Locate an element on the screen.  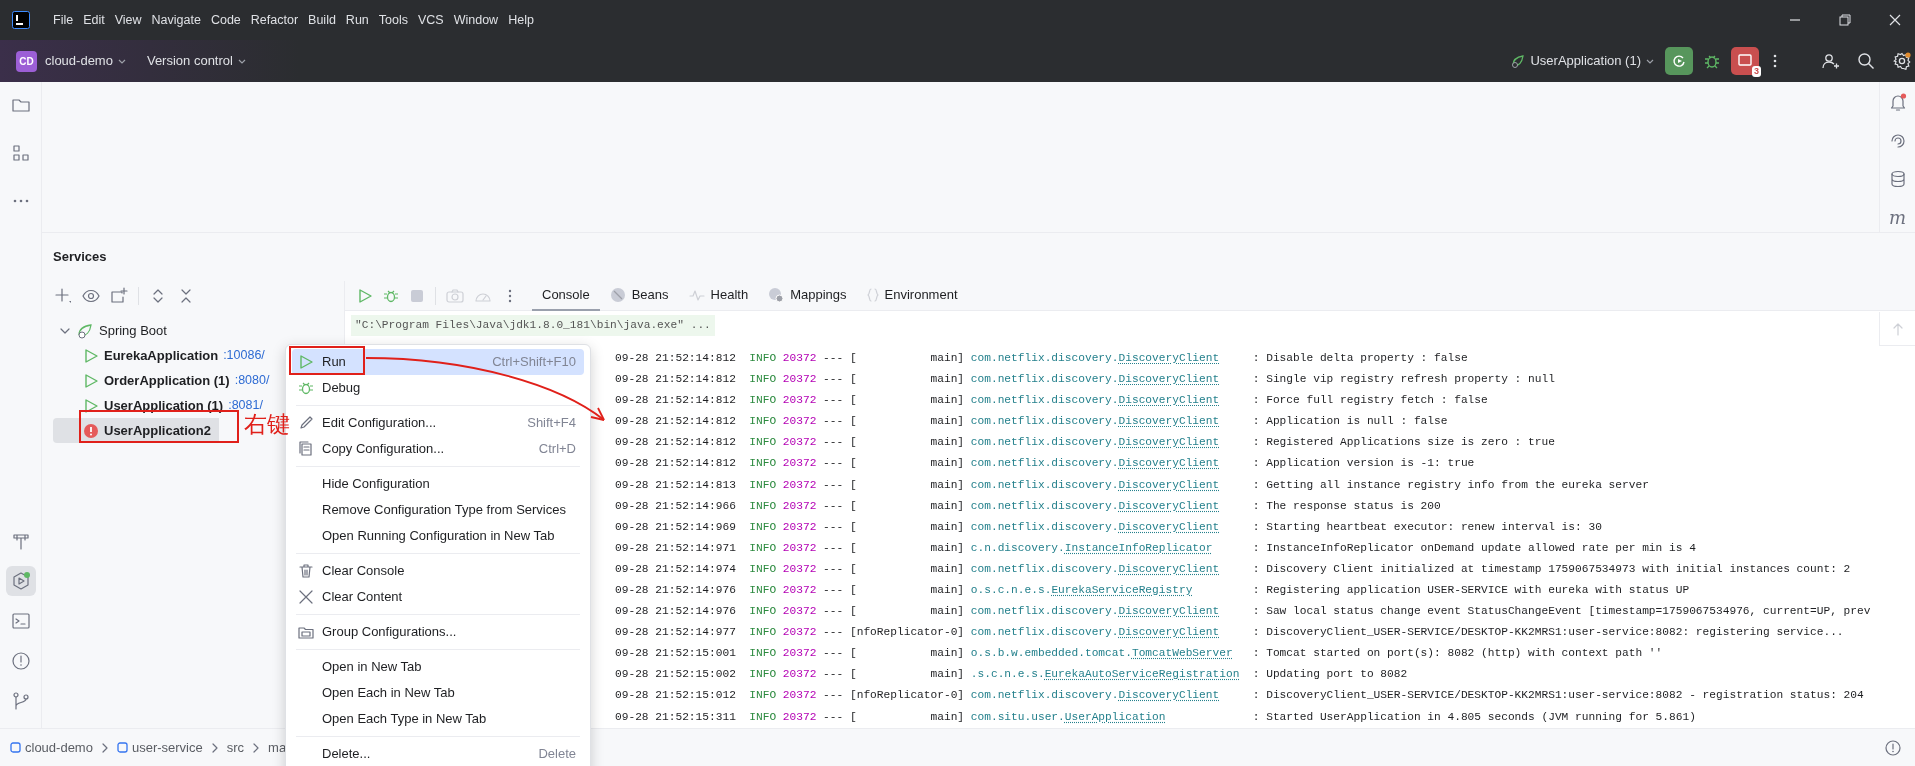
folder-icon is located at coordinates (306, 632).